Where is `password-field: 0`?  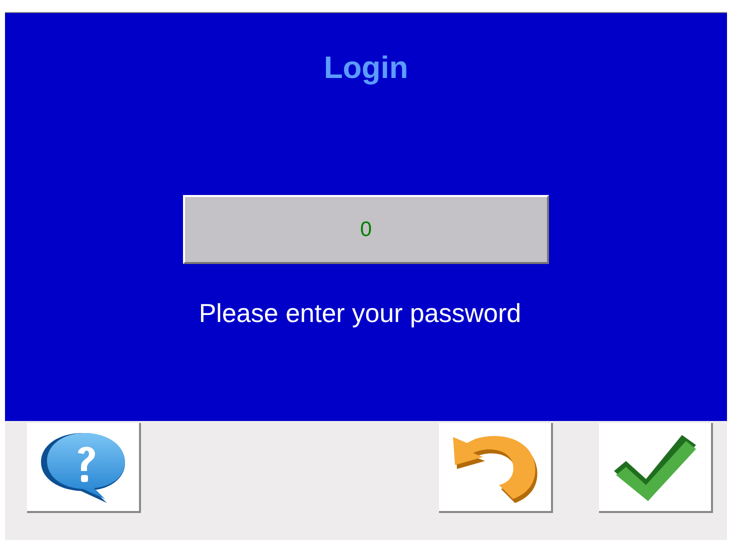 password-field: 0 is located at coordinates (366, 229).